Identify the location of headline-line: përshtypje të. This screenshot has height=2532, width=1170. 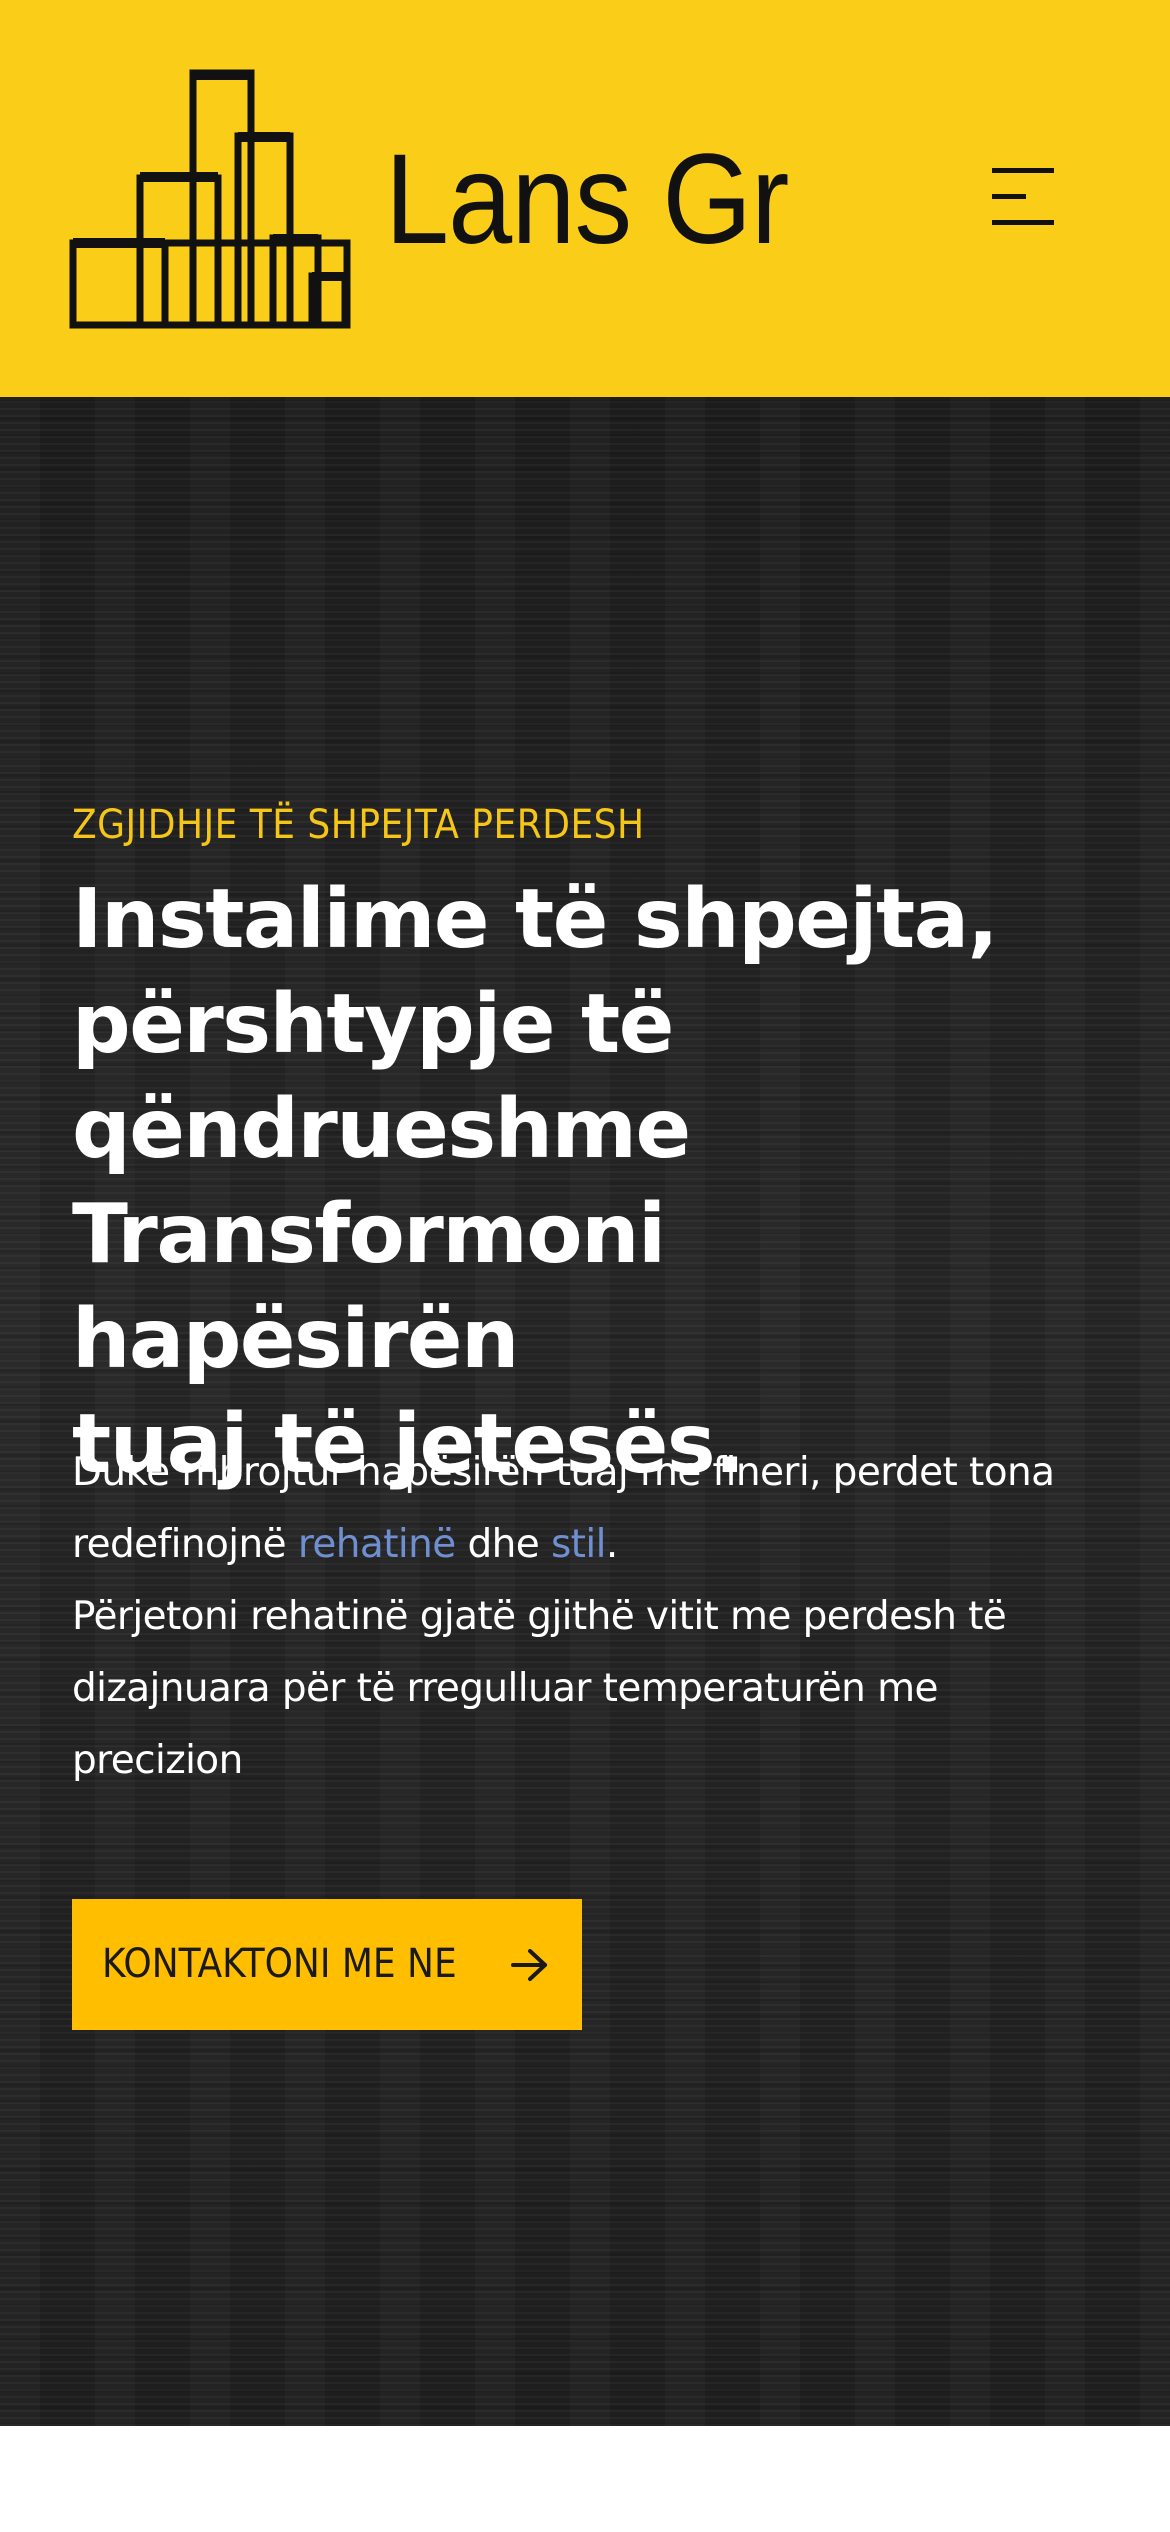
(373, 1024).